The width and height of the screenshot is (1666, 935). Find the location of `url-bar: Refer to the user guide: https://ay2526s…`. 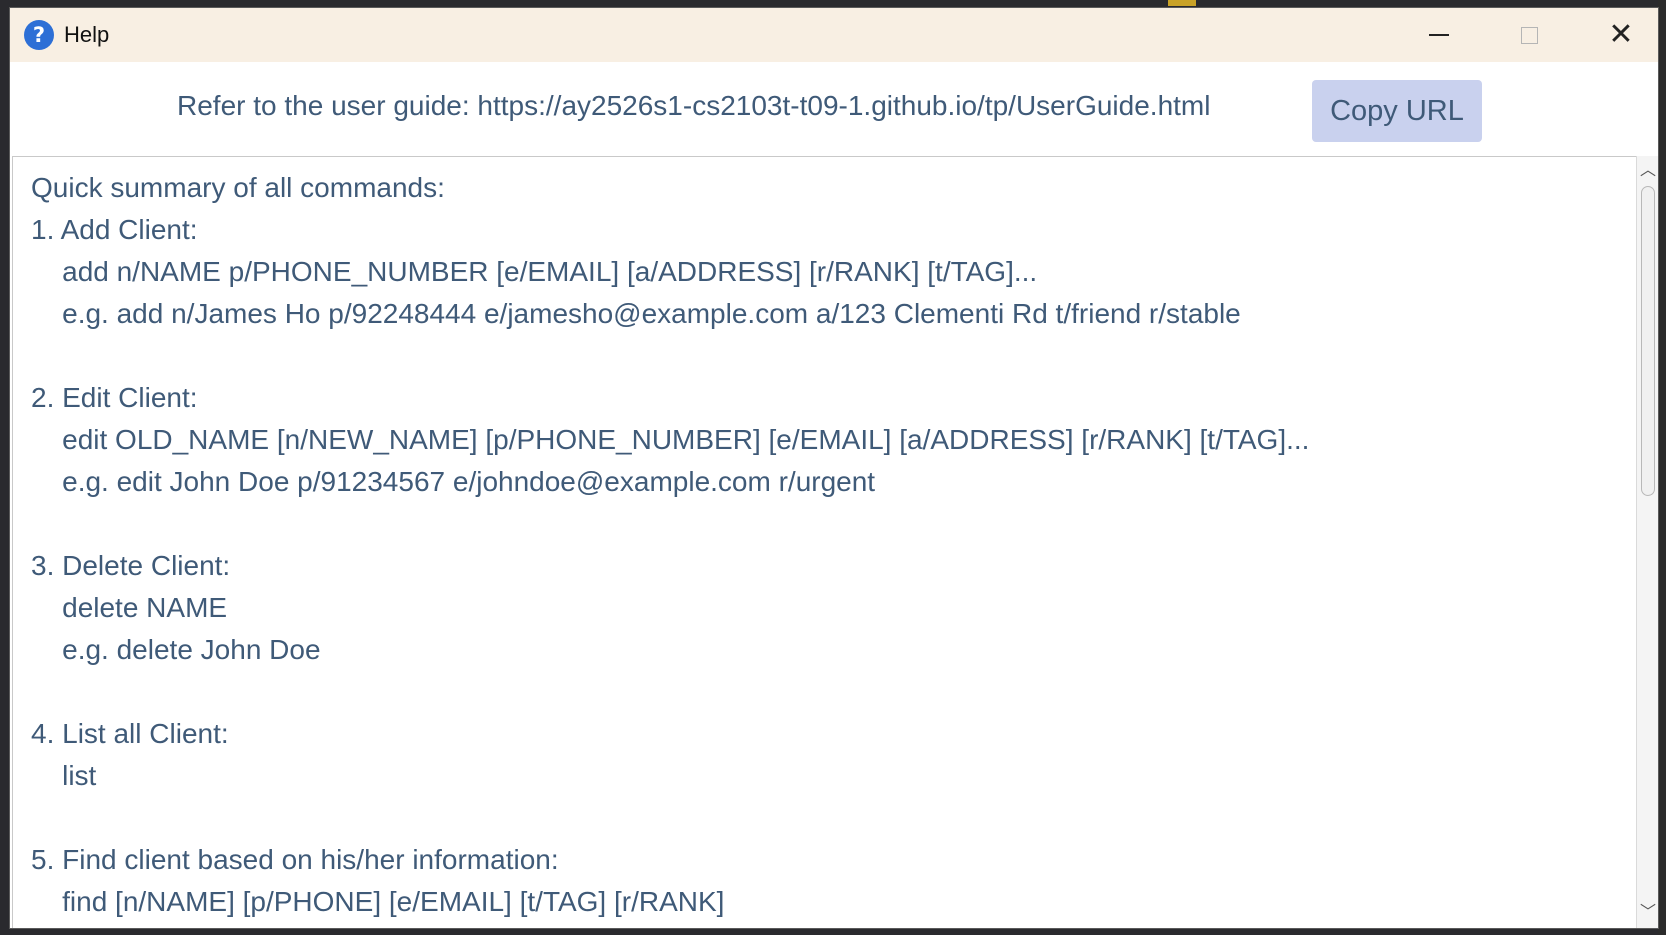

url-bar: Refer to the user guide: https://ay2526s… is located at coordinates (834, 112).